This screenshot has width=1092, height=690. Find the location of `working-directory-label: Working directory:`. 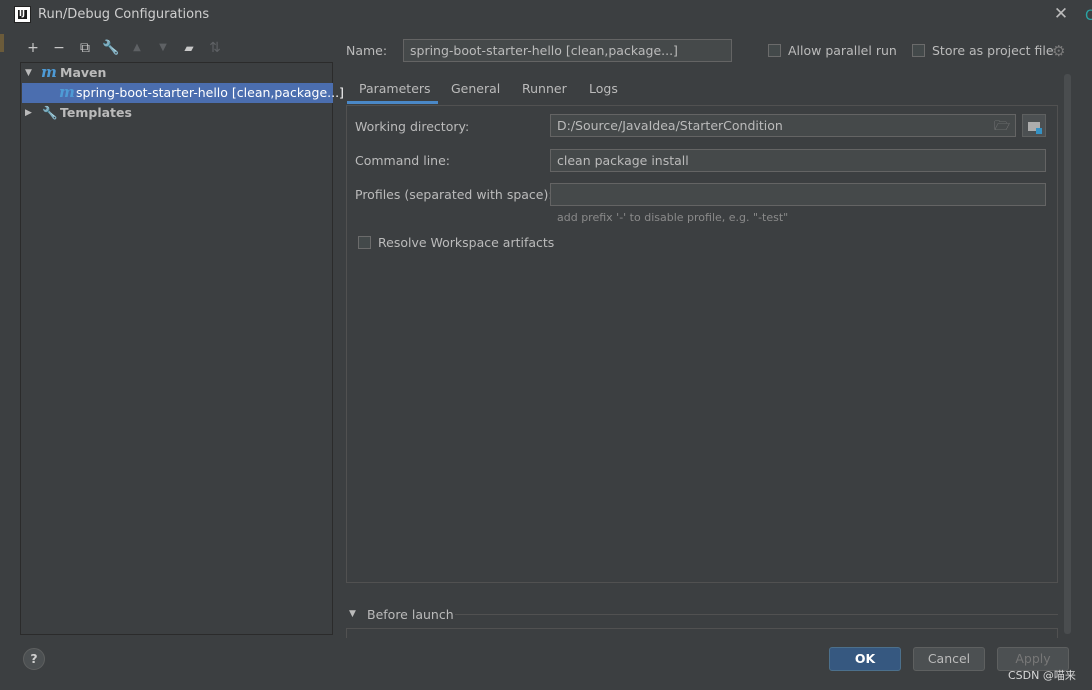

working-directory-label: Working directory: is located at coordinates (412, 126).